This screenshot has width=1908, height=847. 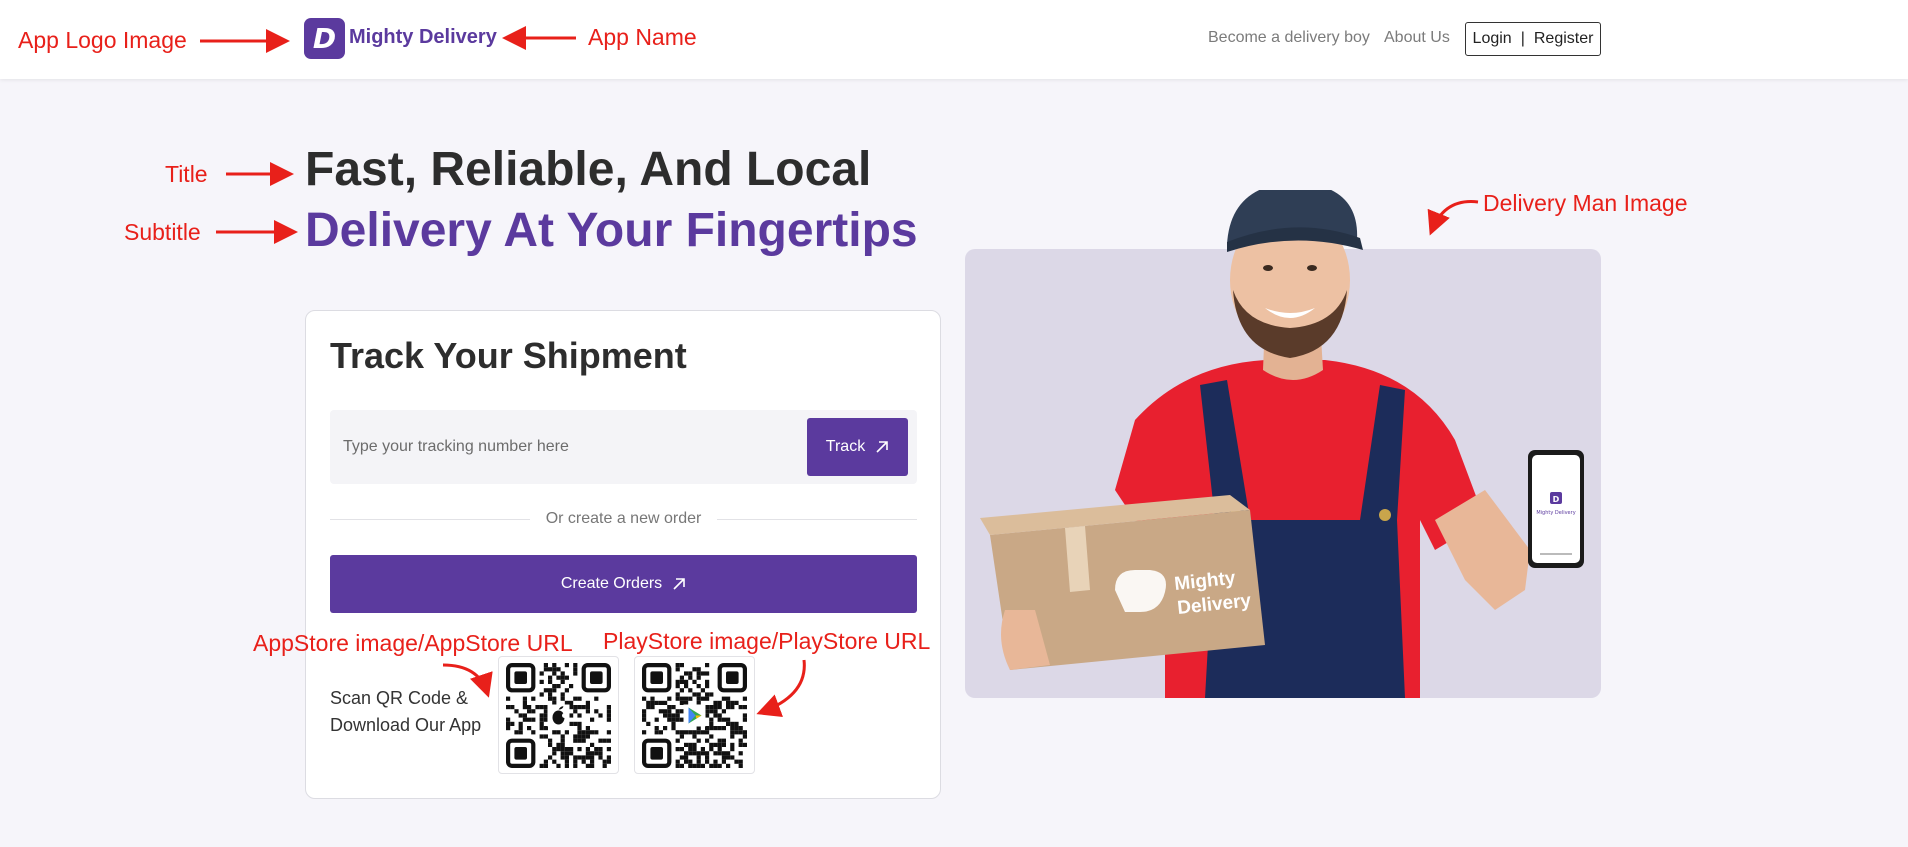 What do you see at coordinates (588, 169) in the screenshot?
I see `hero-title: Fast, Reliable, And Local` at bounding box center [588, 169].